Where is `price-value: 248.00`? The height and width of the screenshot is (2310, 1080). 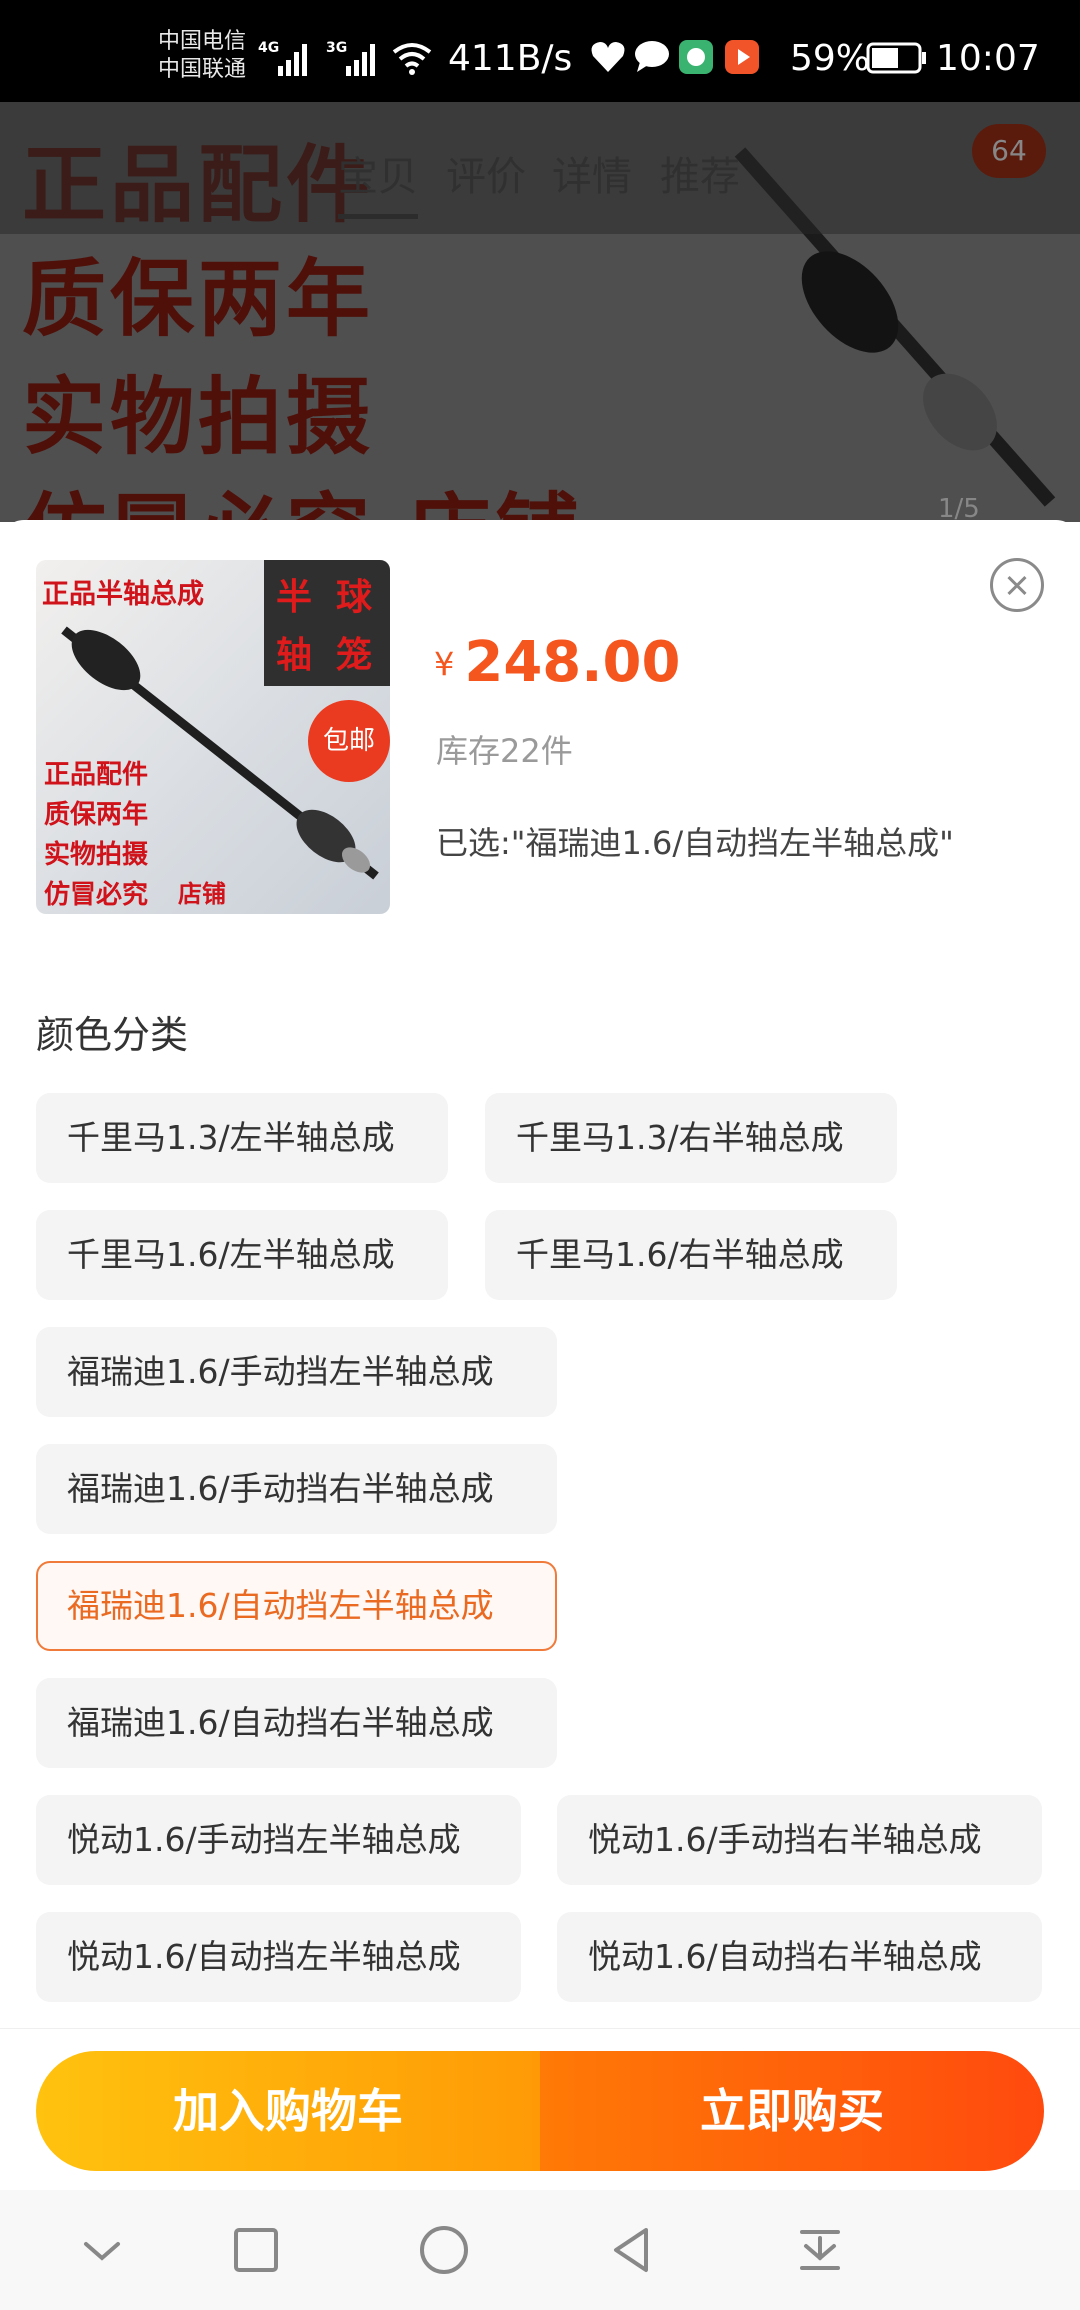 price-value: 248.00 is located at coordinates (572, 662).